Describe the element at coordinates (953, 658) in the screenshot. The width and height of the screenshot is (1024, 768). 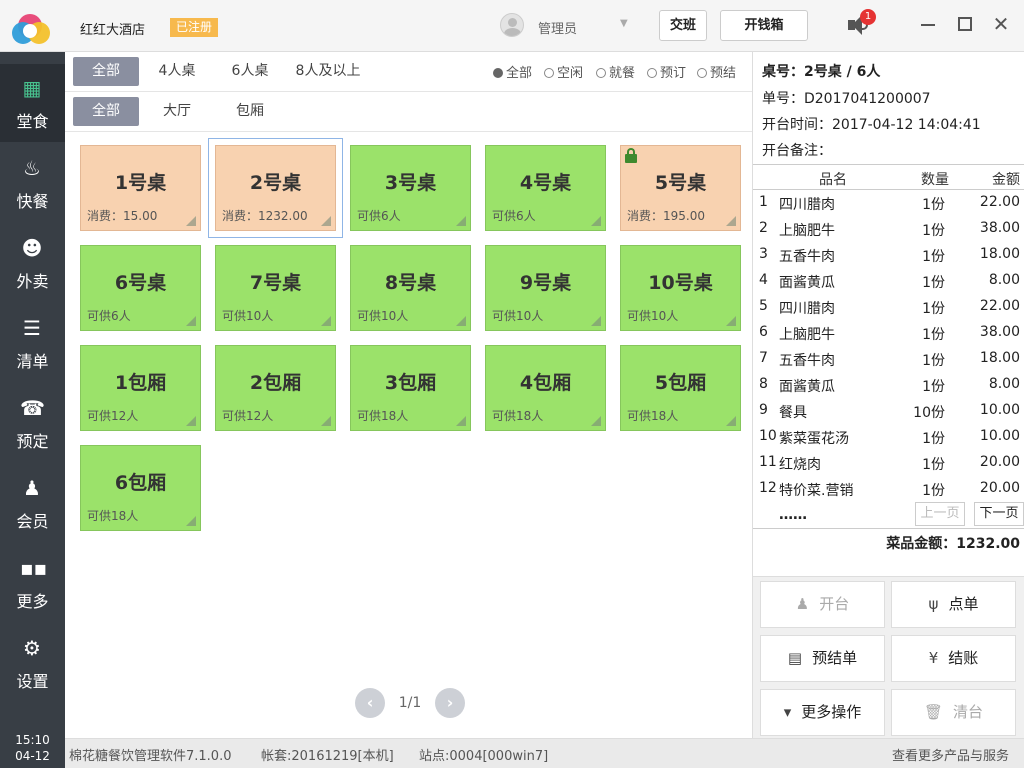
I see `action-button-3: ¥ 结账` at that location.